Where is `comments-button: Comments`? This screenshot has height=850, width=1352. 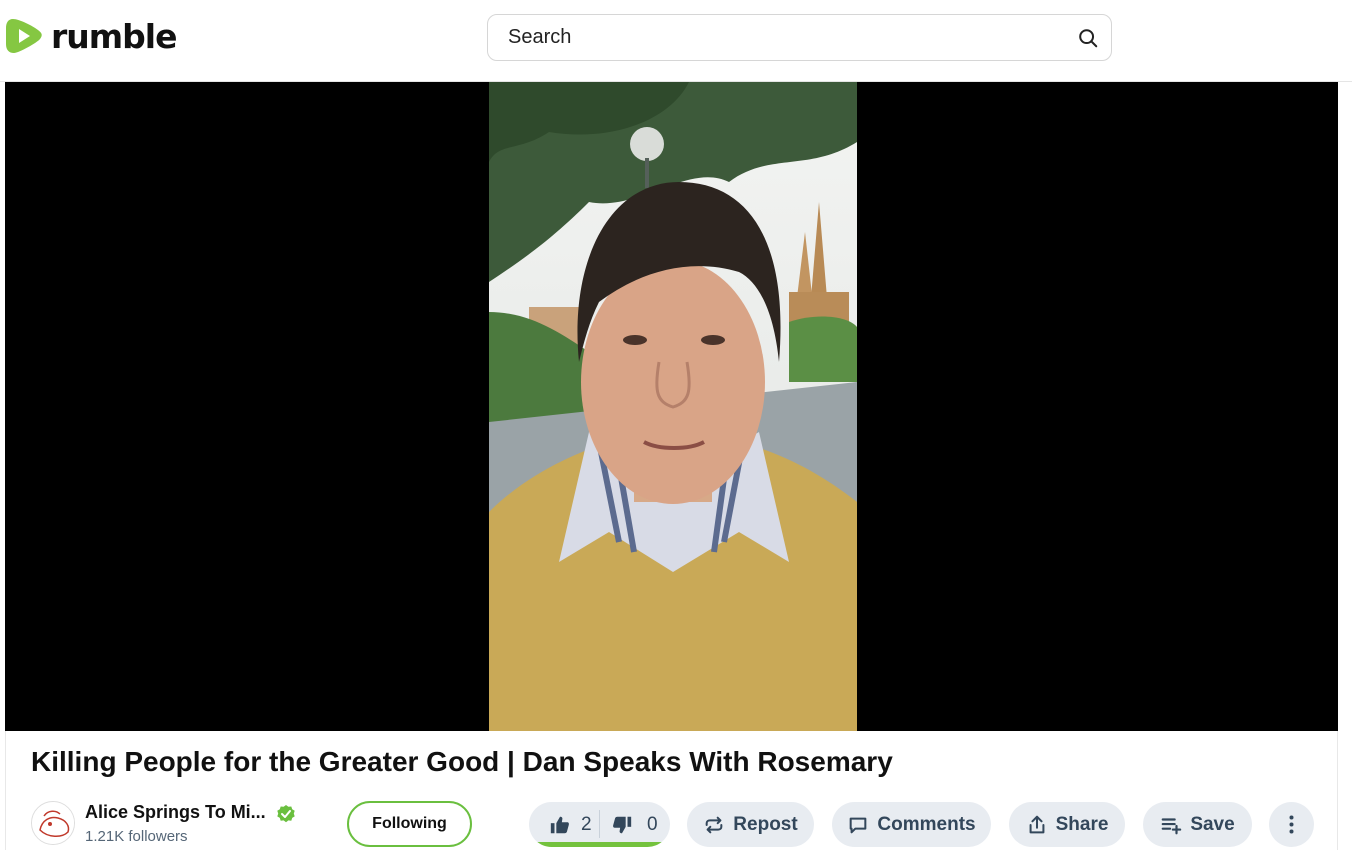 comments-button: Comments is located at coordinates (911, 824).